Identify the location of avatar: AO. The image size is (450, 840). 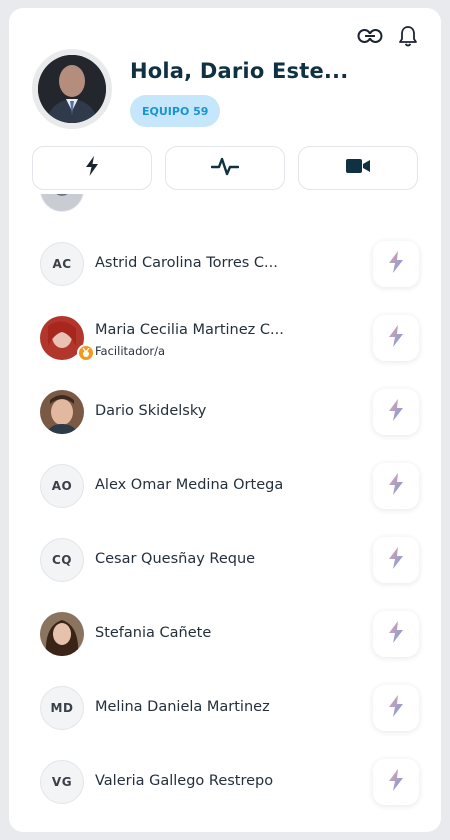
(62, 486).